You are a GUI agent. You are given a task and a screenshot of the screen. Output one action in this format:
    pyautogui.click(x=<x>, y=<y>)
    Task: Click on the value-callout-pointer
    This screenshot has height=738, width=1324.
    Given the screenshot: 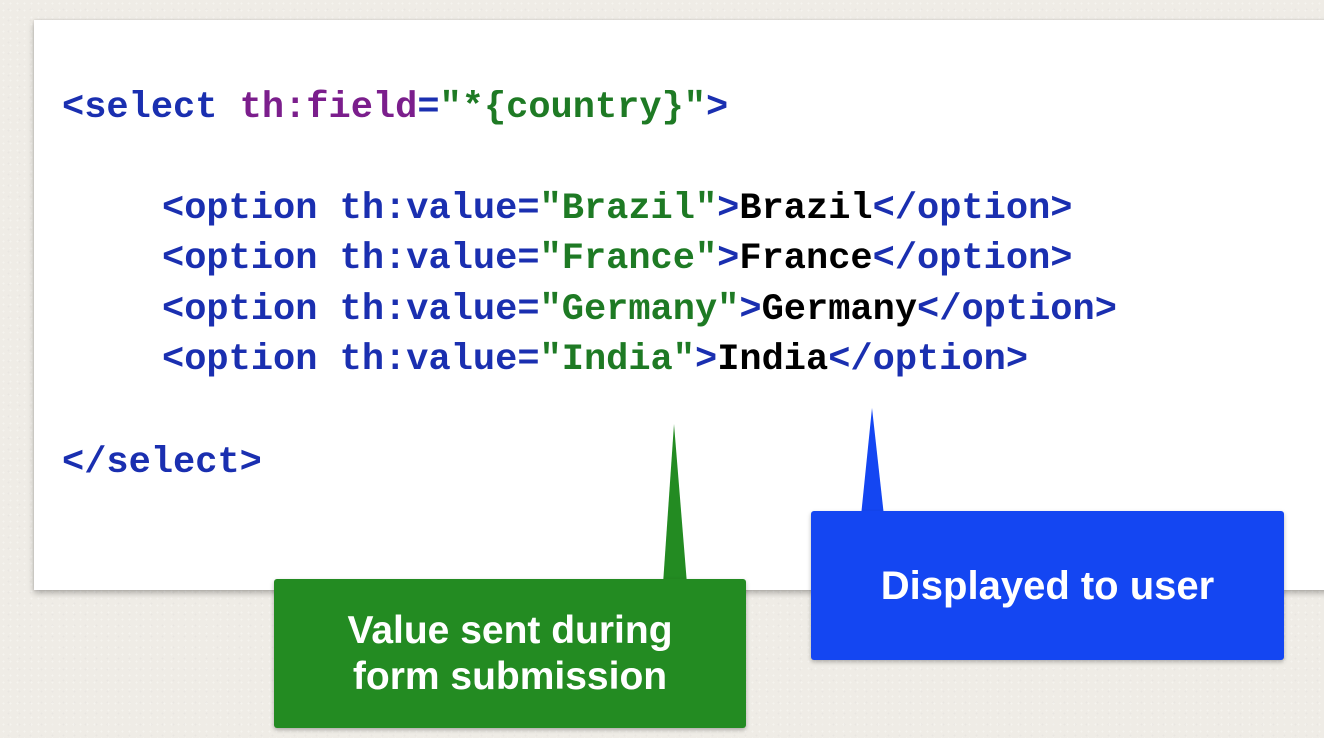 What is the action you would take?
    pyautogui.click(x=675, y=504)
    